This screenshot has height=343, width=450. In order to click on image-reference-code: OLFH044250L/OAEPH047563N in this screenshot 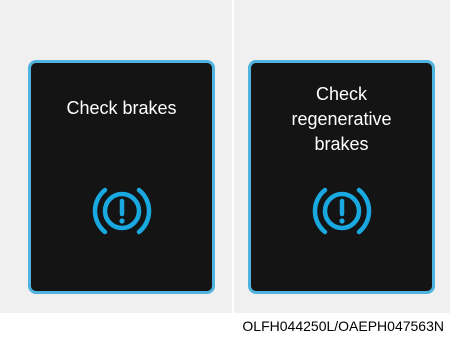, I will do `click(343, 326)`.